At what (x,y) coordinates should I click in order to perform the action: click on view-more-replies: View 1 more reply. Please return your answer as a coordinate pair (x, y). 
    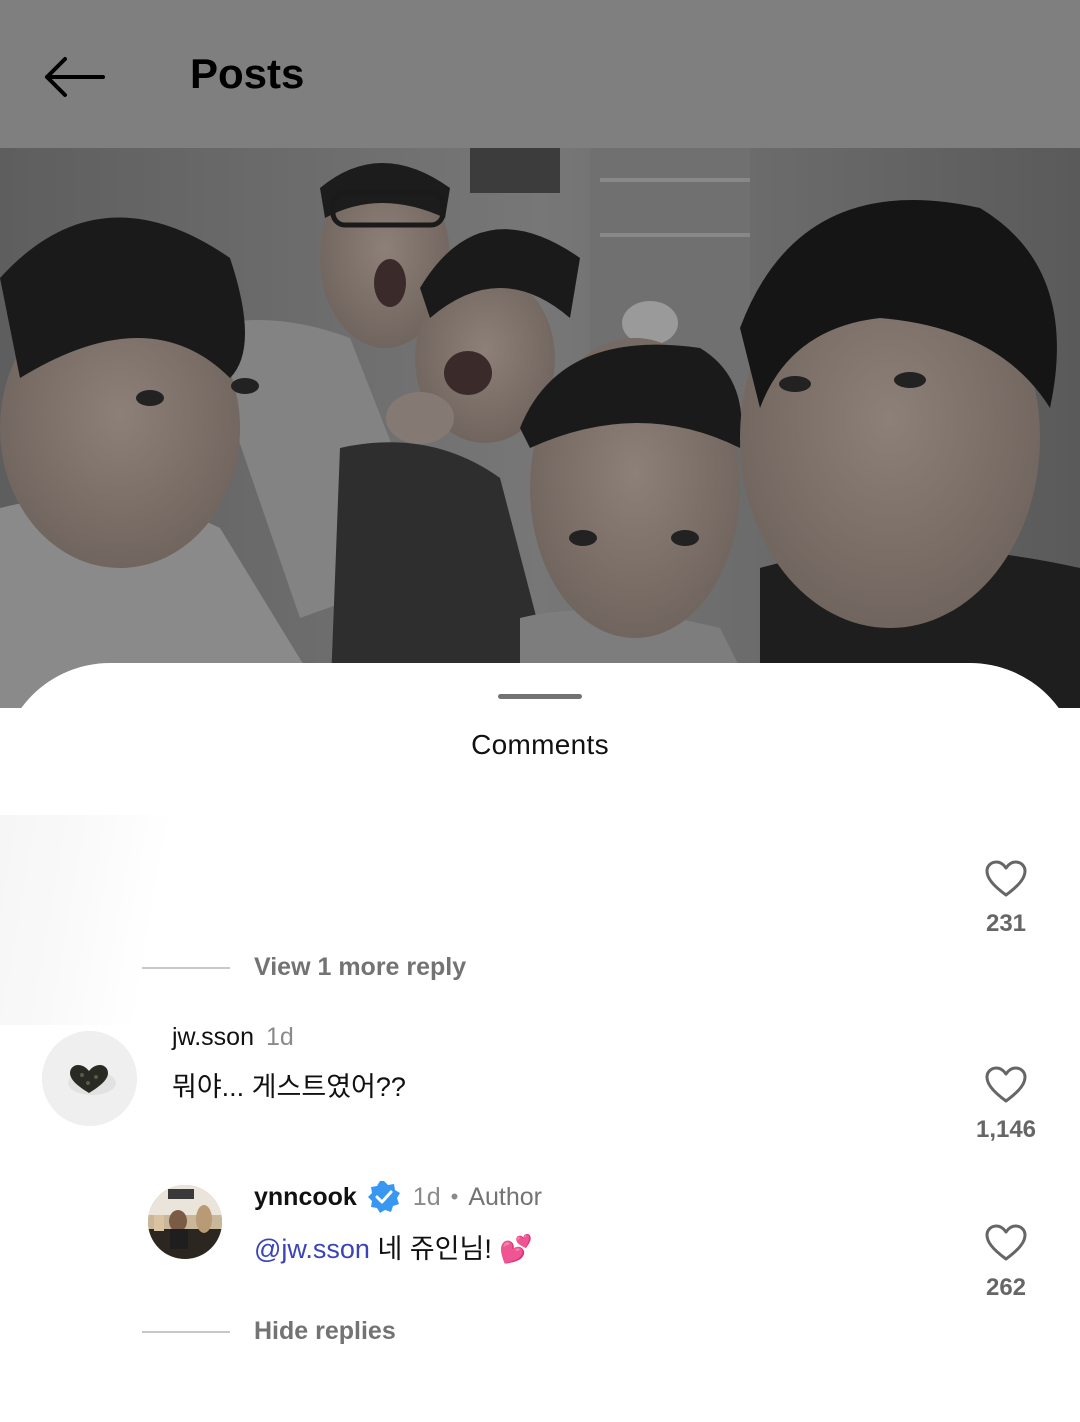
    Looking at the image, I should click on (304, 967).